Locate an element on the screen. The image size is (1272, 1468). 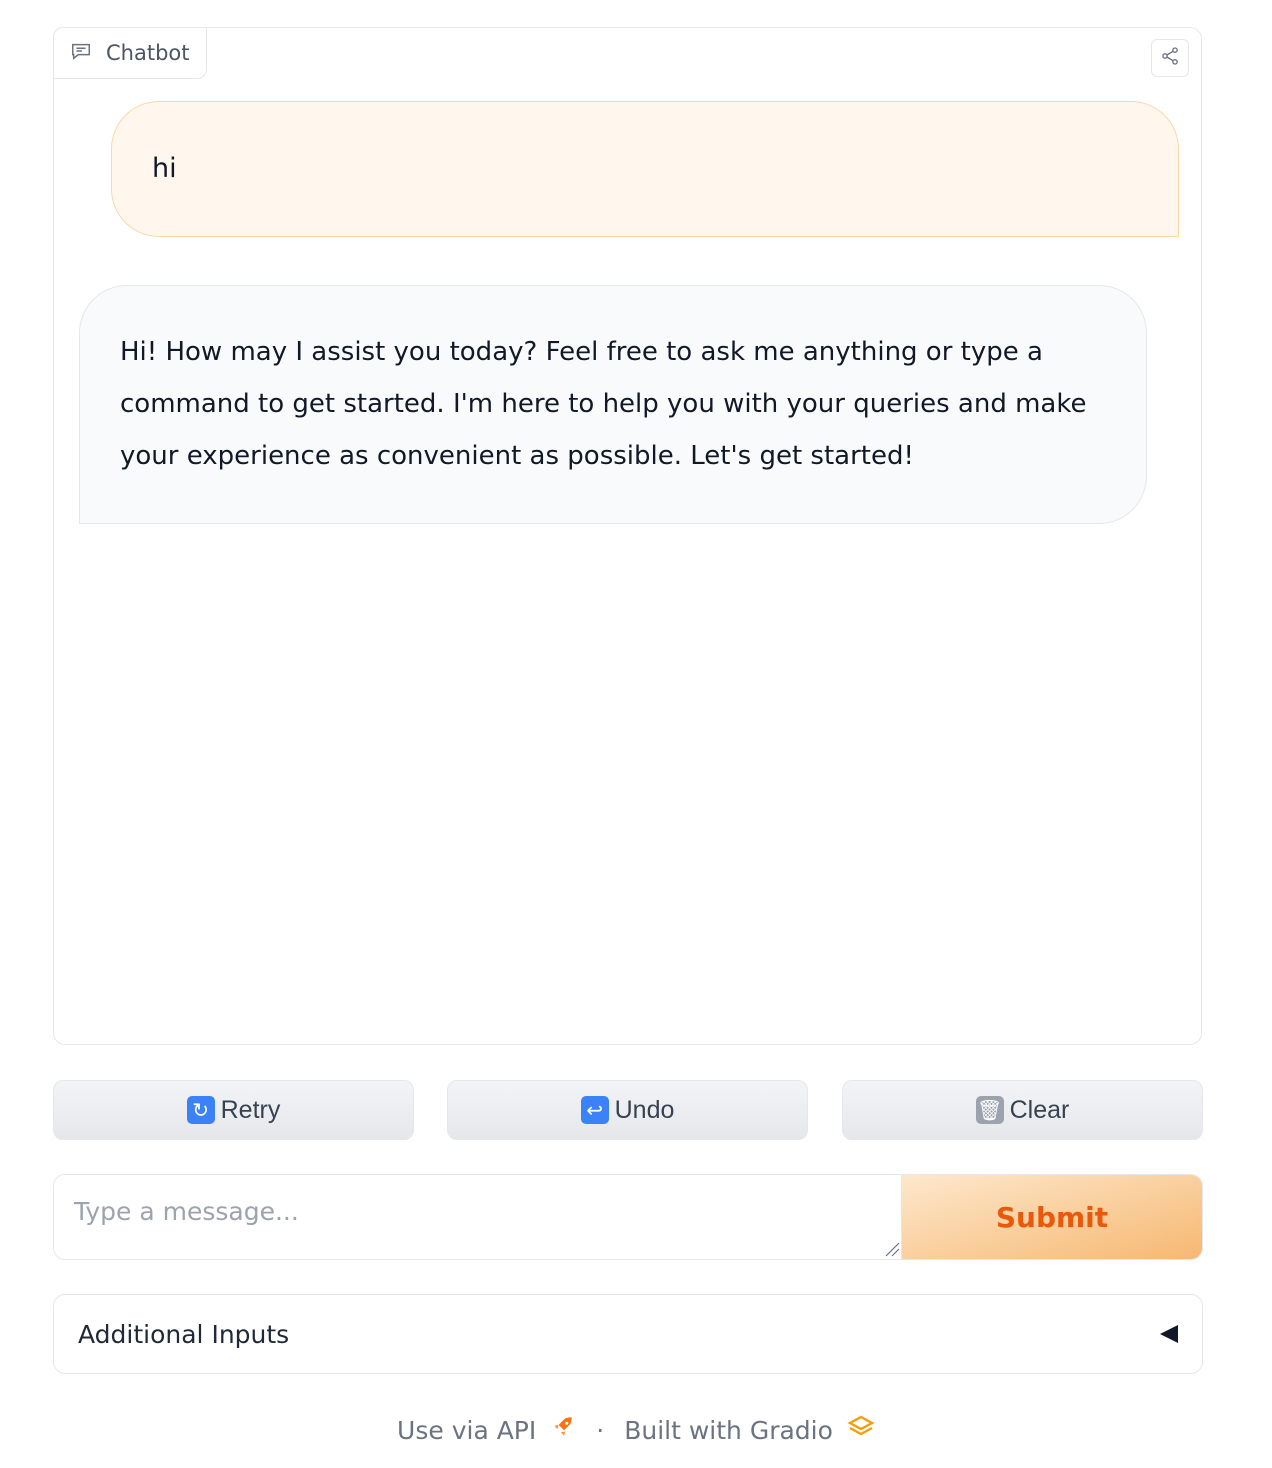
footer: Use via API · Built with Gradio is located at coordinates (636, 1430).